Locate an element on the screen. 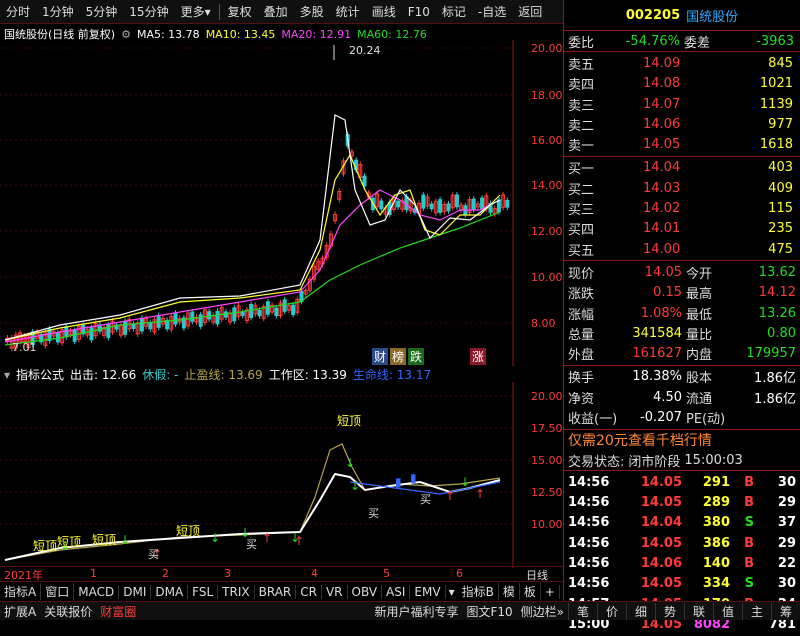 The image size is (800, 636). tab-5min: 5分钟 is located at coordinates (102, 11).